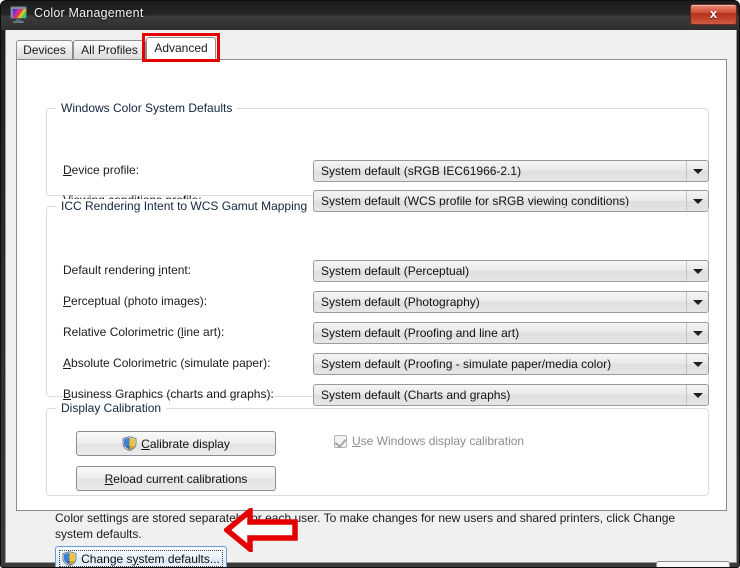  I want to click on use-windows-display-calibration-label: Use Windows display calibration, so click(438, 441).